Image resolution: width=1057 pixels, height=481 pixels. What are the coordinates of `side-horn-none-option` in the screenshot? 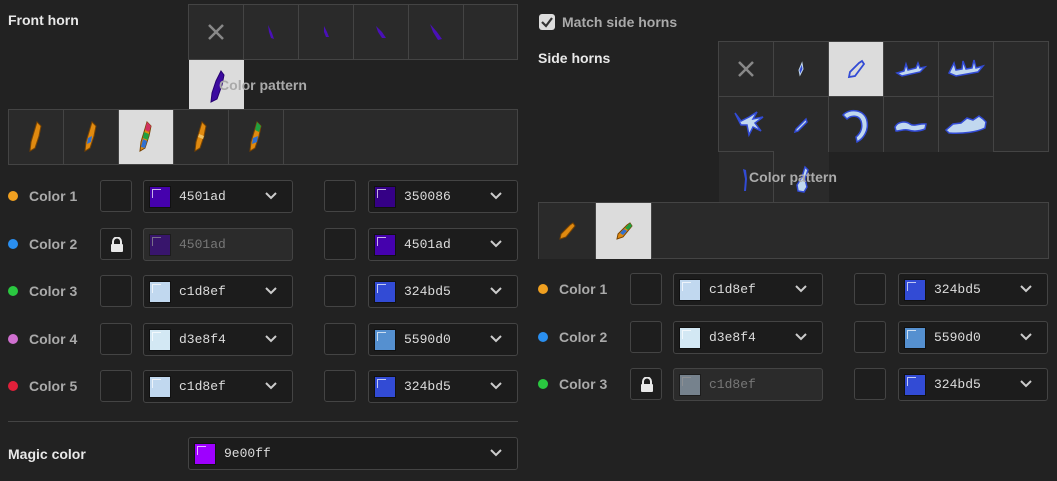 It's located at (746, 69).